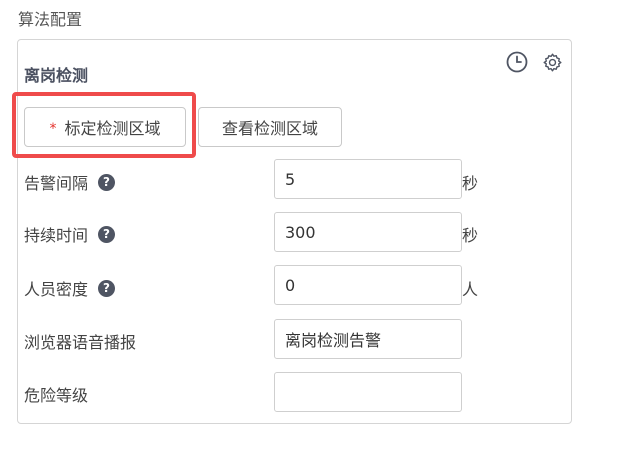 This screenshot has width=620, height=472. What do you see at coordinates (470, 289) in the screenshot?
I see `personnel-density-unit: 人` at bounding box center [470, 289].